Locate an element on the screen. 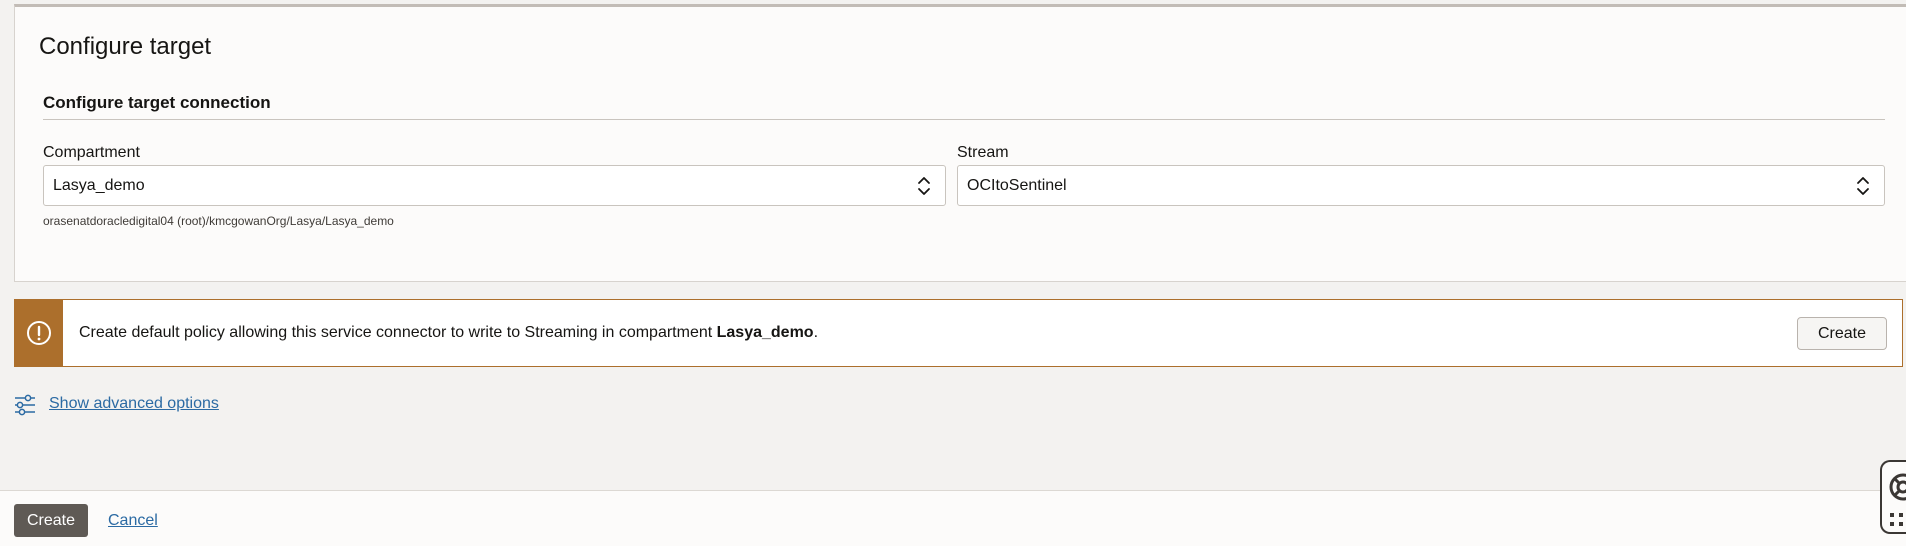 This screenshot has height=546, width=1906. stream-select-value: OCItoSentinel is located at coordinates (1017, 185).